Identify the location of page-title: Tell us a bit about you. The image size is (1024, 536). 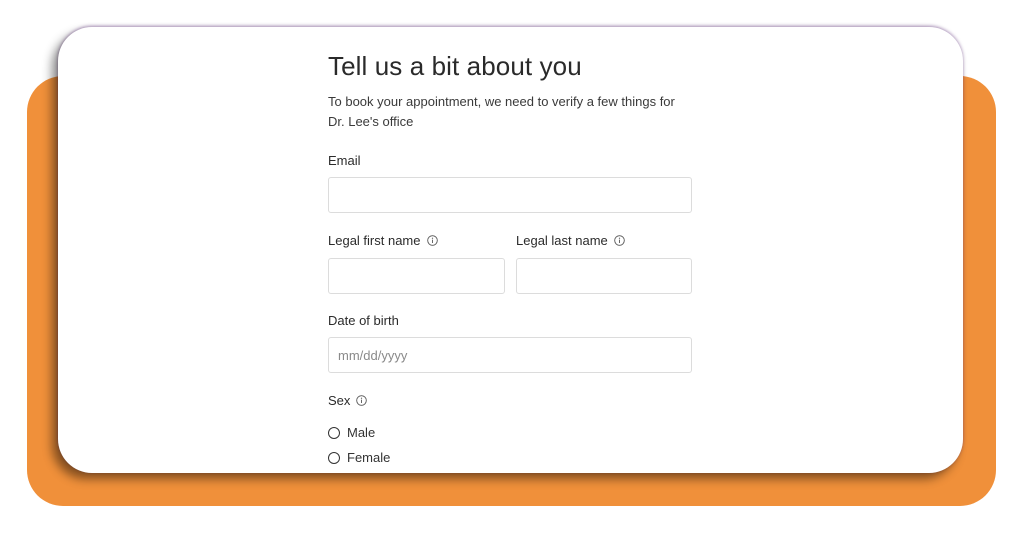
(455, 66).